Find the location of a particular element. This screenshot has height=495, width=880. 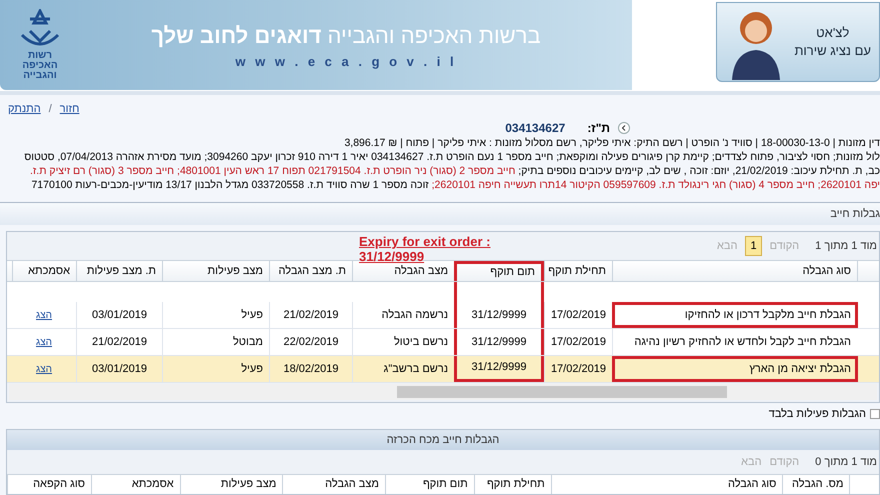

column-header: סוג הקפאה is located at coordinates (49, 484).